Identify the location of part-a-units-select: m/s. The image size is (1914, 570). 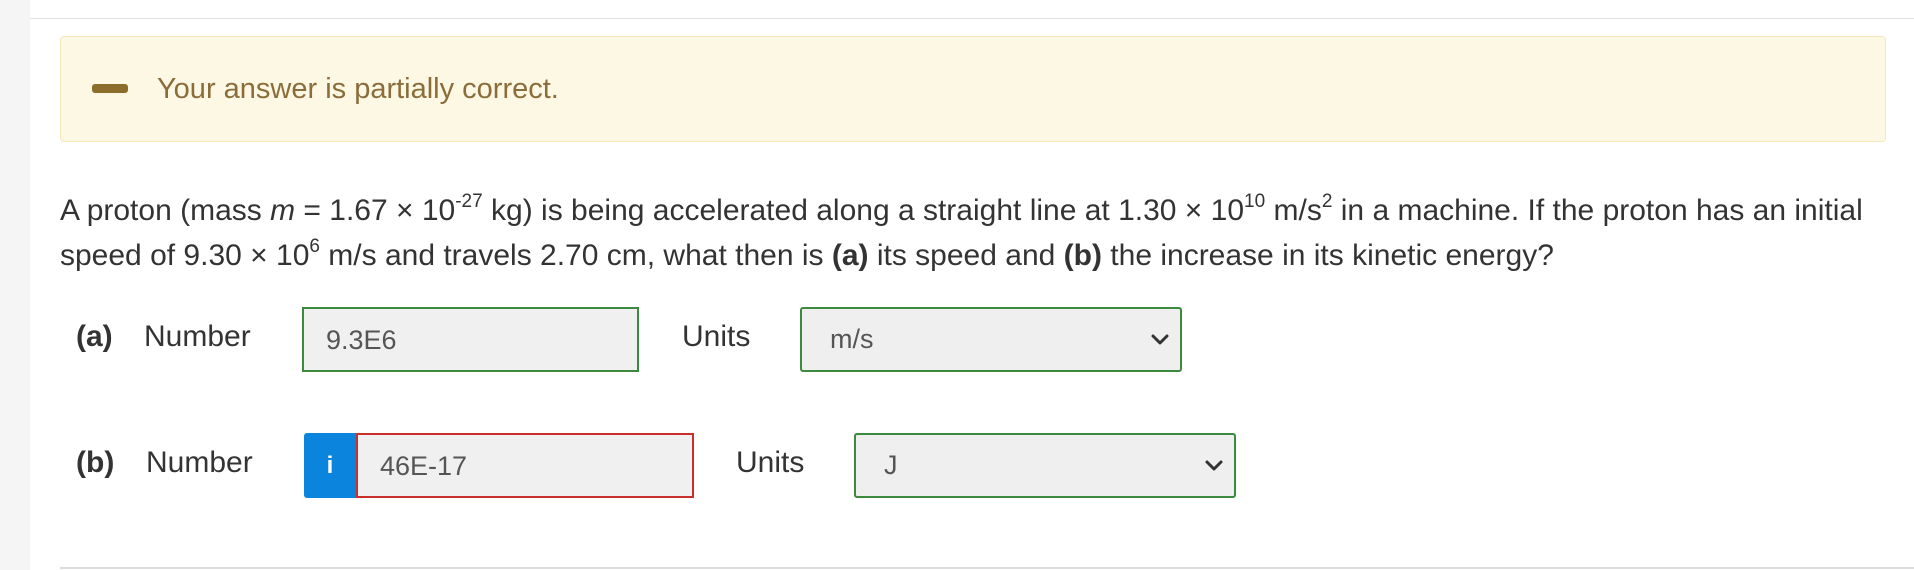
(991, 339).